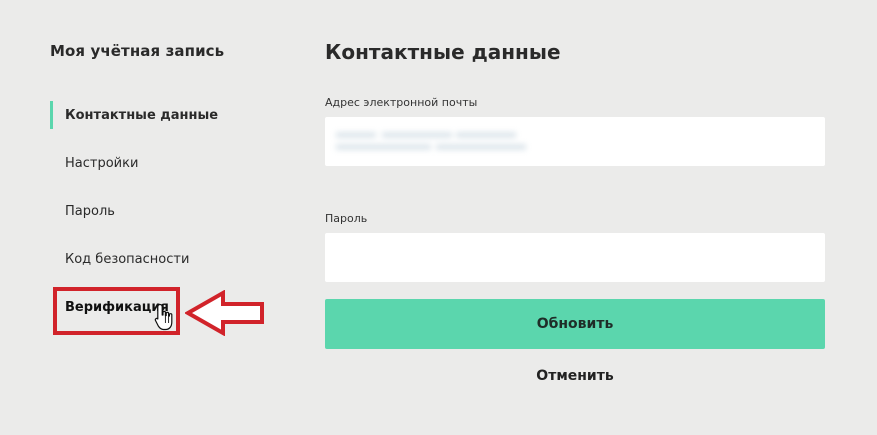 This screenshot has width=877, height=435. Describe the element at coordinates (163, 317) in the screenshot. I see `hand-pointer-icon` at that location.